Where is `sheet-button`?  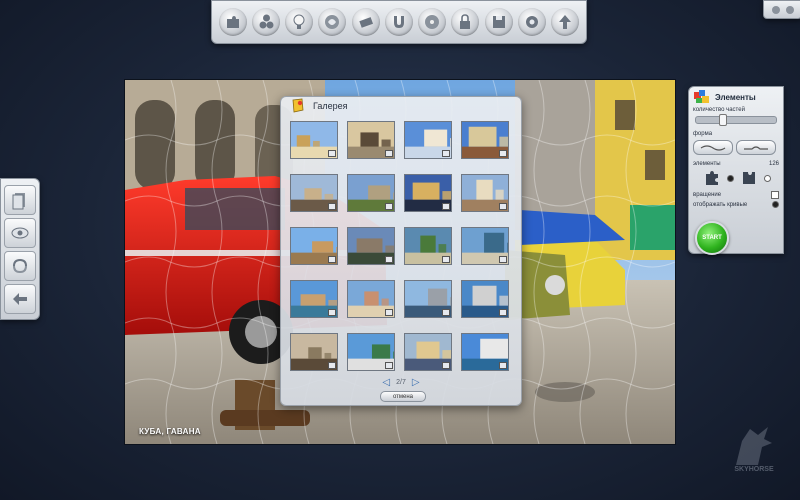 sheet-button is located at coordinates (20, 199).